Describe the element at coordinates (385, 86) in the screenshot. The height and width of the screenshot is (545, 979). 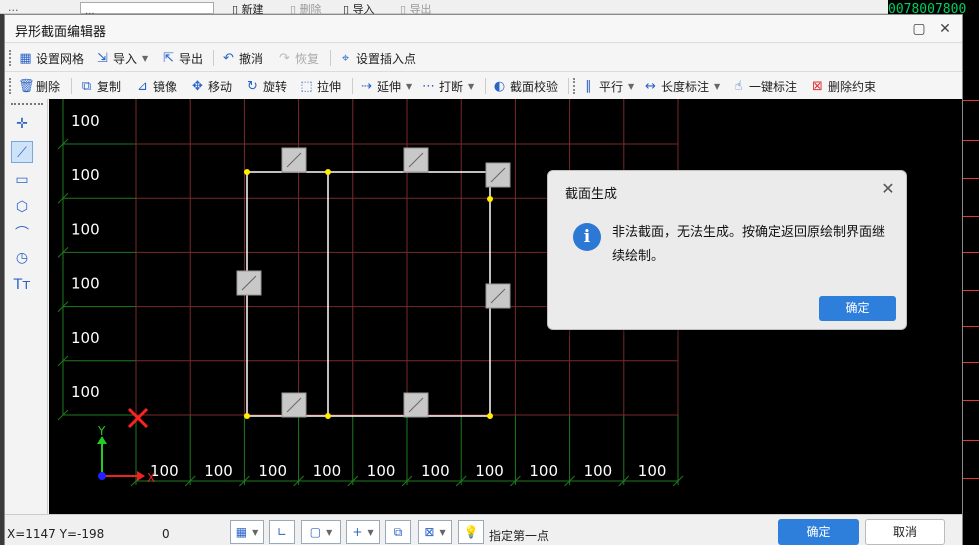
I see `extend-button: ⇢ 延伸 ▼` at that location.